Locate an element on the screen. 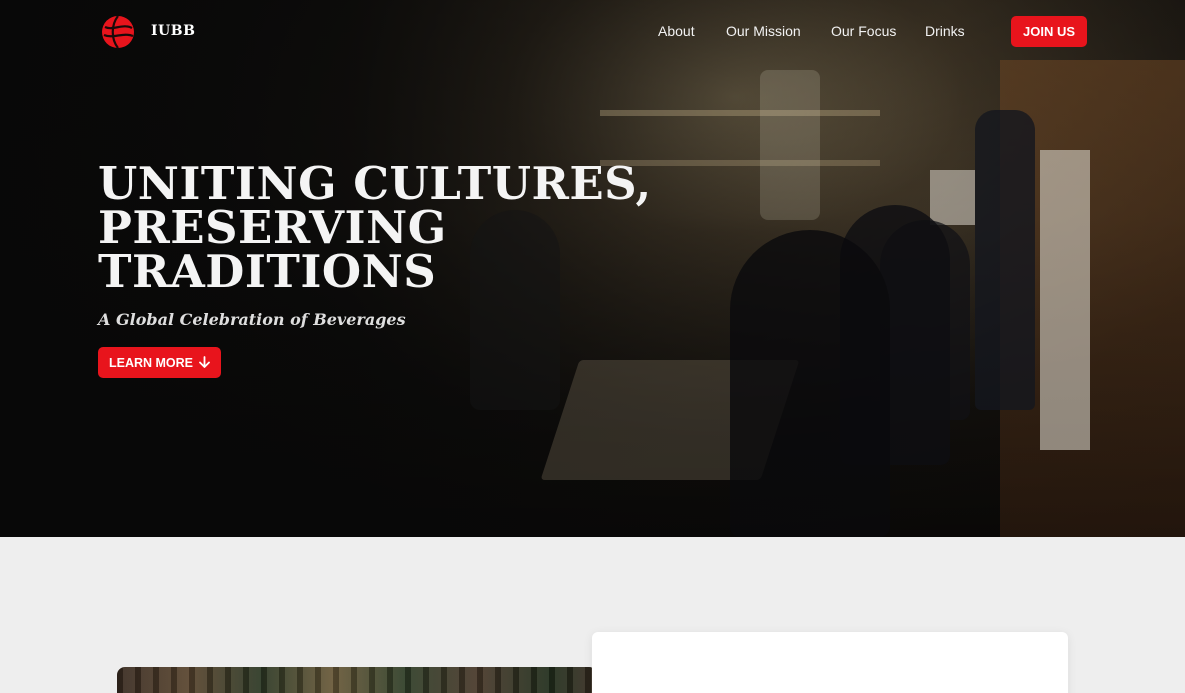 The height and width of the screenshot is (693, 1185). nav-links: About Our Mission Our Focus Drinks is located at coordinates (592, 33).